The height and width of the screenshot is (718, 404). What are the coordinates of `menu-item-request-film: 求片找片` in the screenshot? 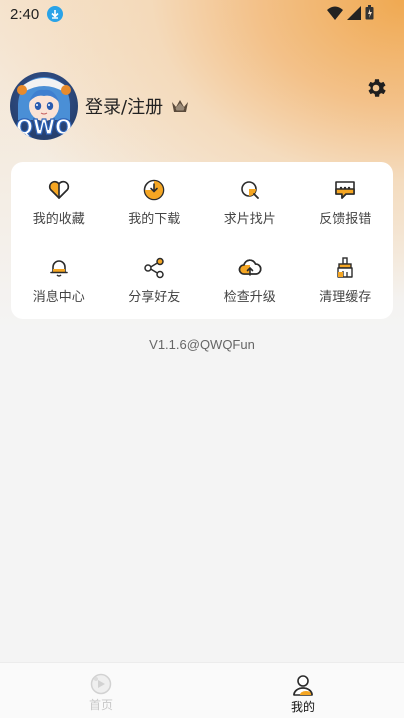 It's located at (250, 201).